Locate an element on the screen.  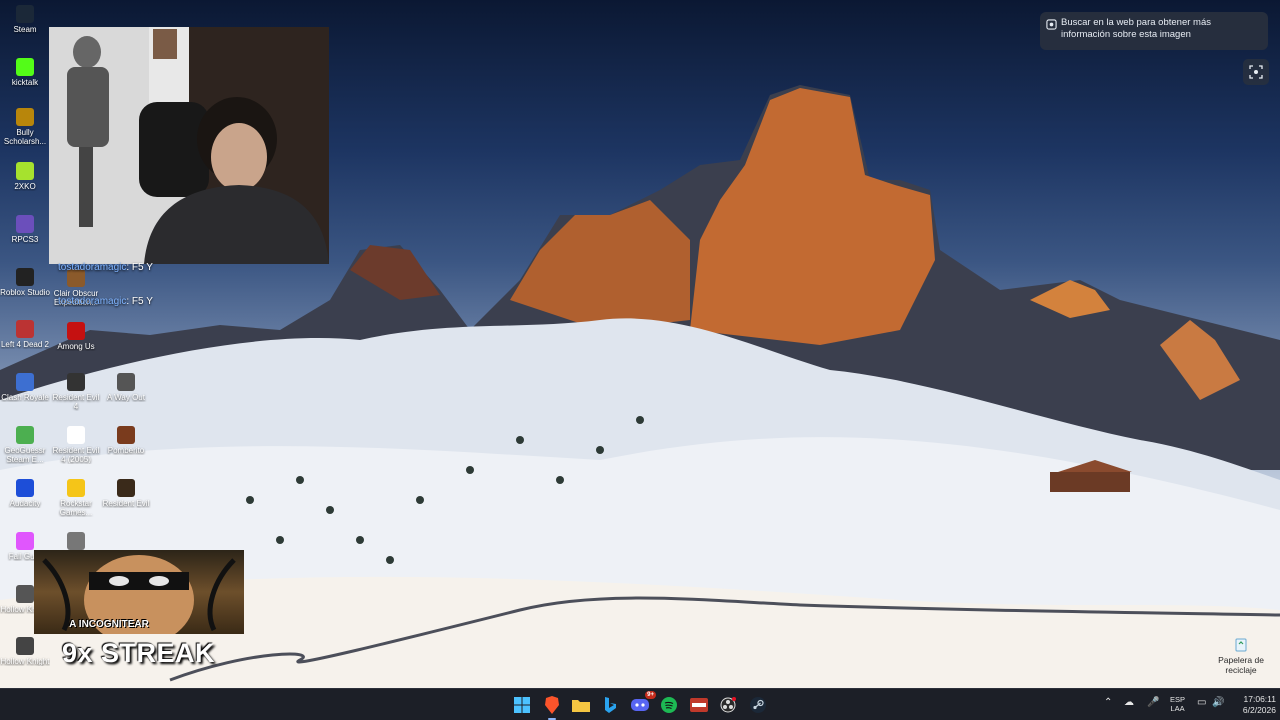
desktop-icon-pomberito: Pomberito is located at coordinates (126, 440).